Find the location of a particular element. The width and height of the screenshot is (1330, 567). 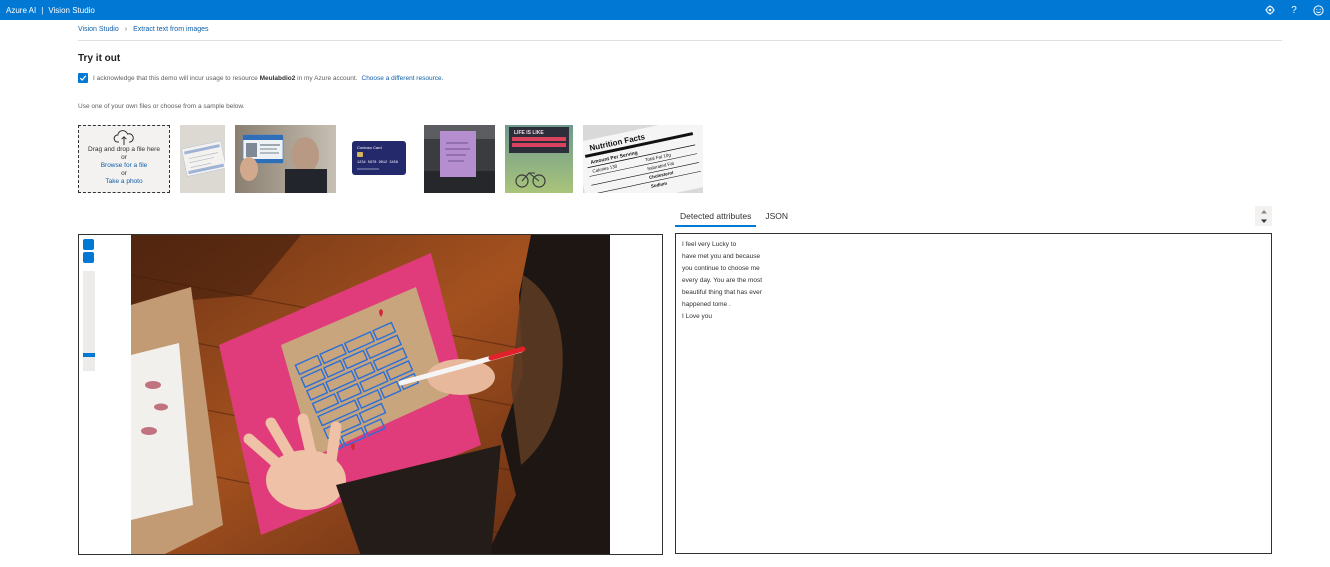

brand-vision-studio: Vision Studio is located at coordinates (71, 10).